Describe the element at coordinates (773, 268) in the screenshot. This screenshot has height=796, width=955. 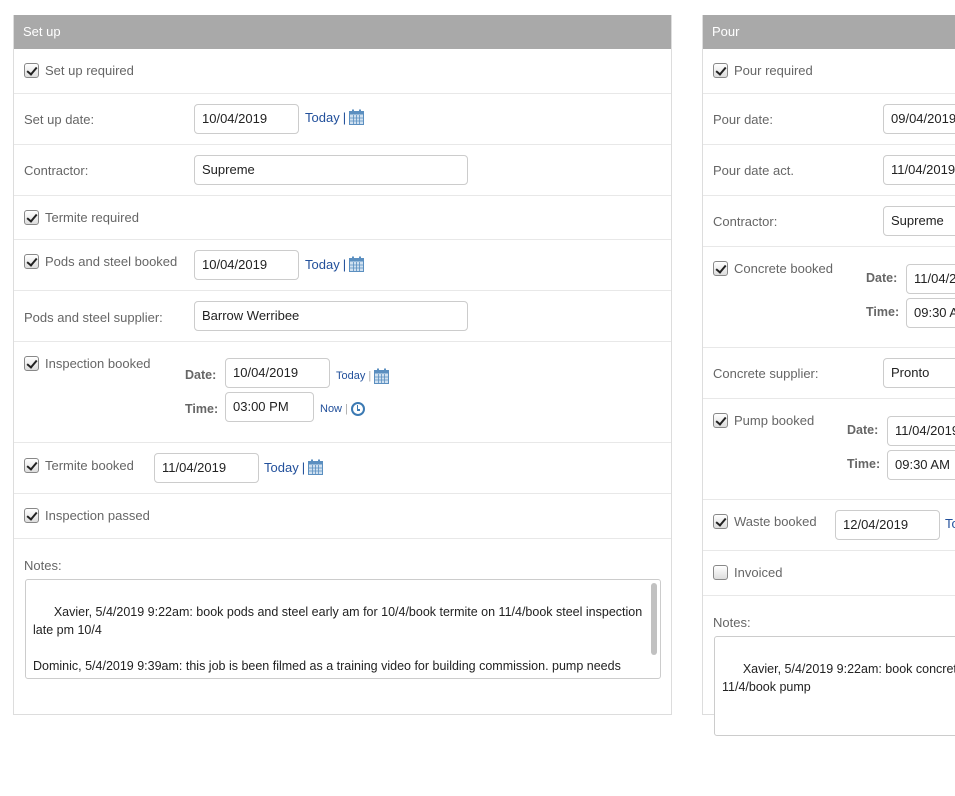
I see `concrete-booked-checkbox: Concrete booked` at that location.